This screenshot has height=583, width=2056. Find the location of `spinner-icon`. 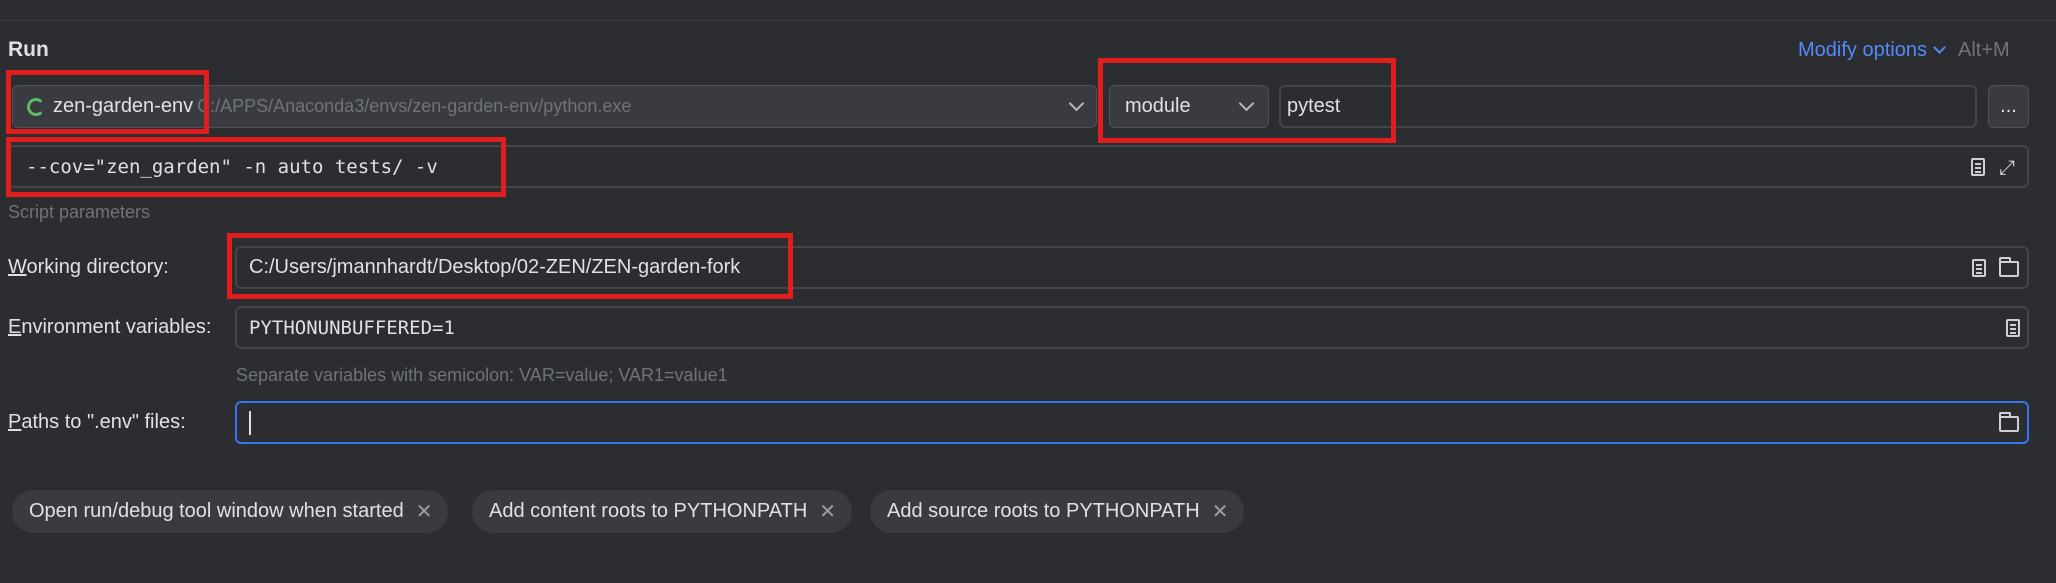

spinner-icon is located at coordinates (36, 106).